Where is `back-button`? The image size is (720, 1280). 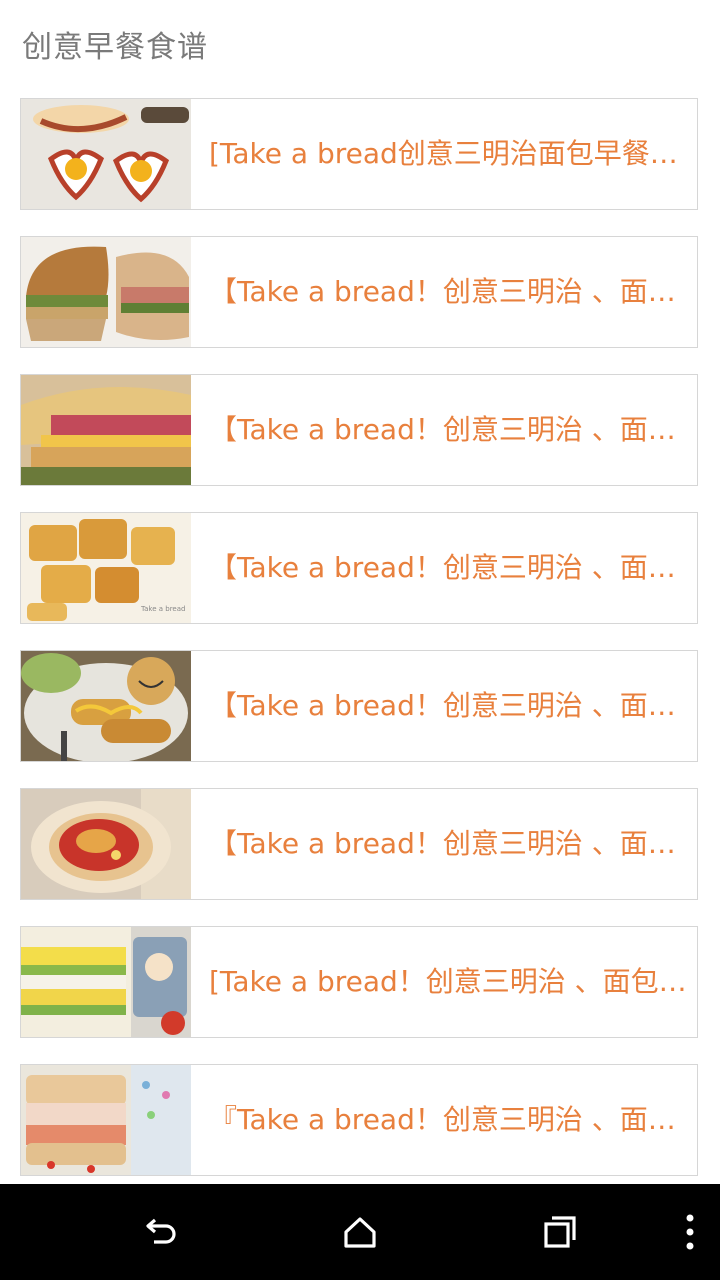 back-button is located at coordinates (160, 1232).